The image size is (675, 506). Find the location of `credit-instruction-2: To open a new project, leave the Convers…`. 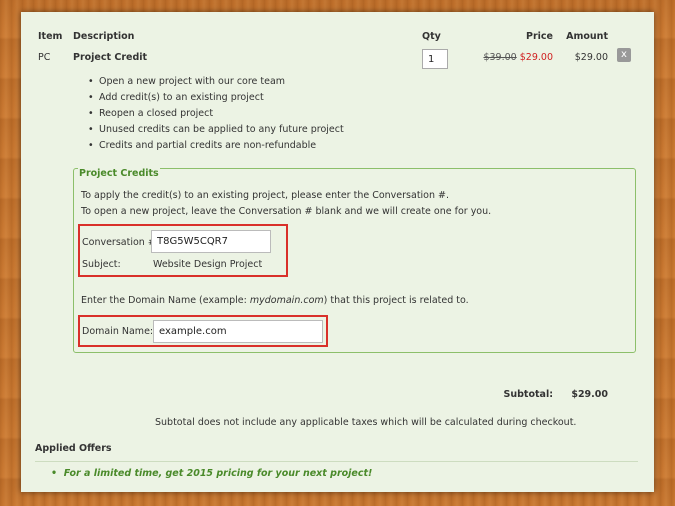

credit-instruction-2: To open a new project, leave the Convers… is located at coordinates (286, 211).